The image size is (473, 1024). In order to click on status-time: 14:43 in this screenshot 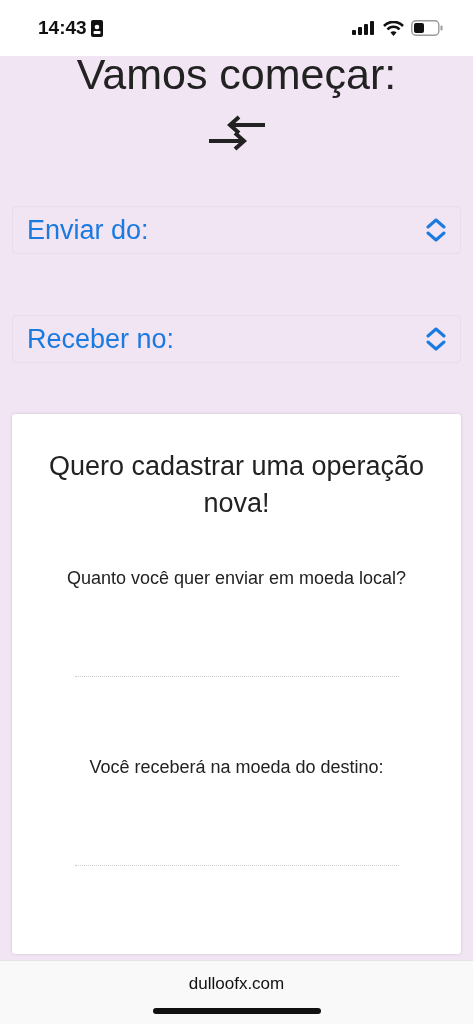, I will do `click(62, 28)`.